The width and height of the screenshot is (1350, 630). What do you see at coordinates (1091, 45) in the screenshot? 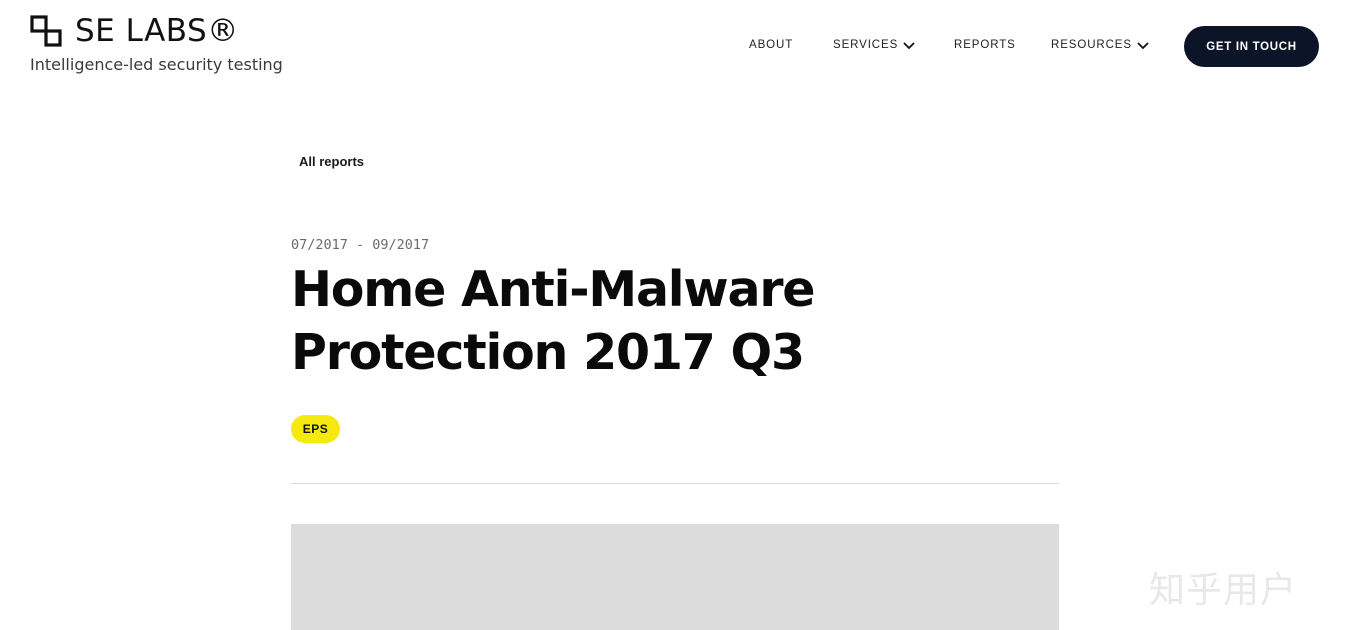
I see `nav-resources-label: RESOURCES` at bounding box center [1091, 45].